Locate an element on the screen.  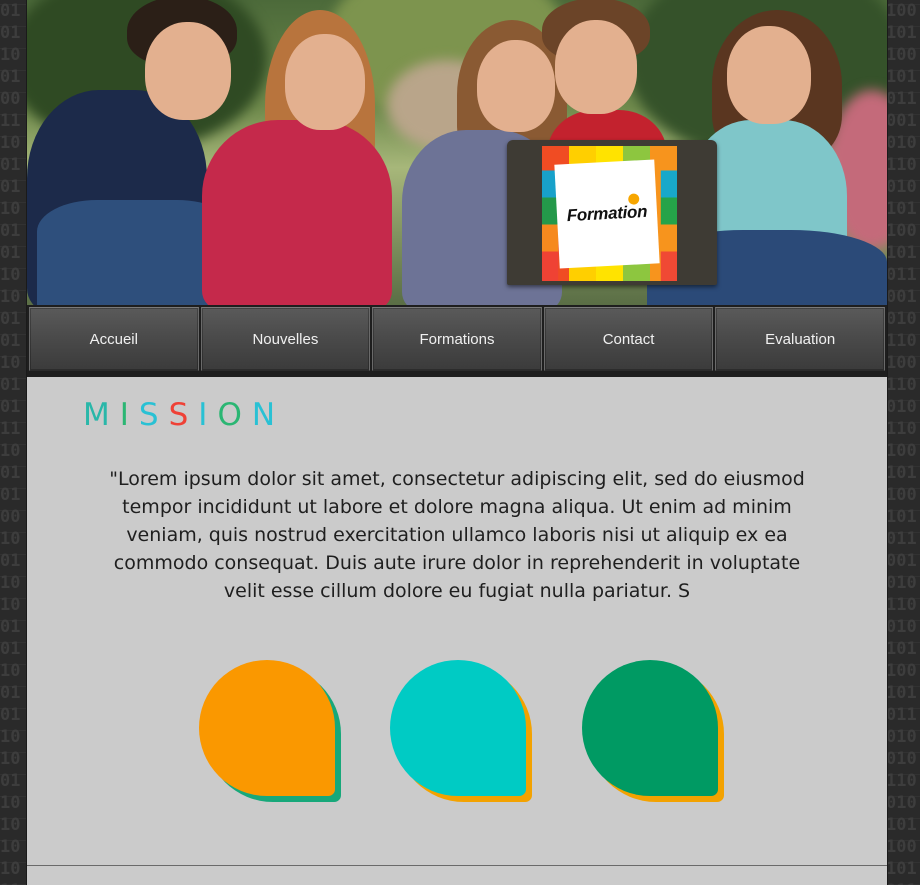
logo-card: Formation is located at coordinates (607, 214).